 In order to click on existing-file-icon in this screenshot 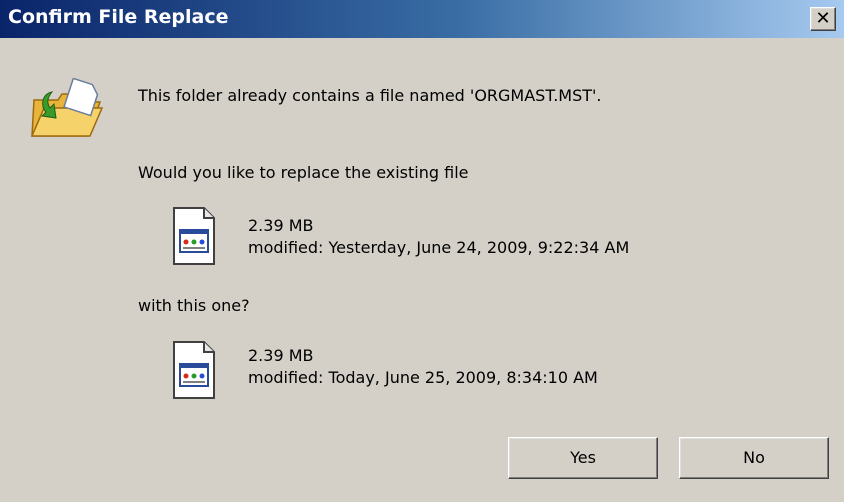, I will do `click(194, 236)`.